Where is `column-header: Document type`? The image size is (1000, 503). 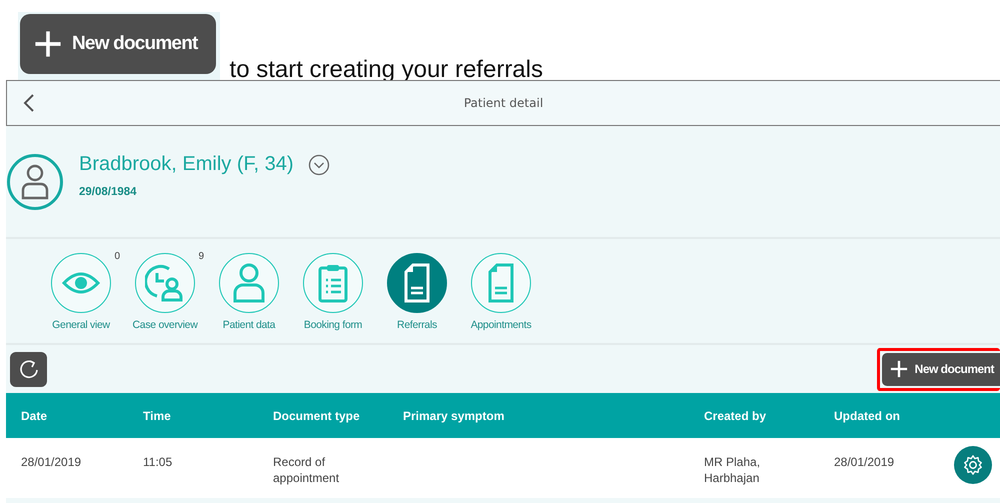 column-header: Document type is located at coordinates (317, 415).